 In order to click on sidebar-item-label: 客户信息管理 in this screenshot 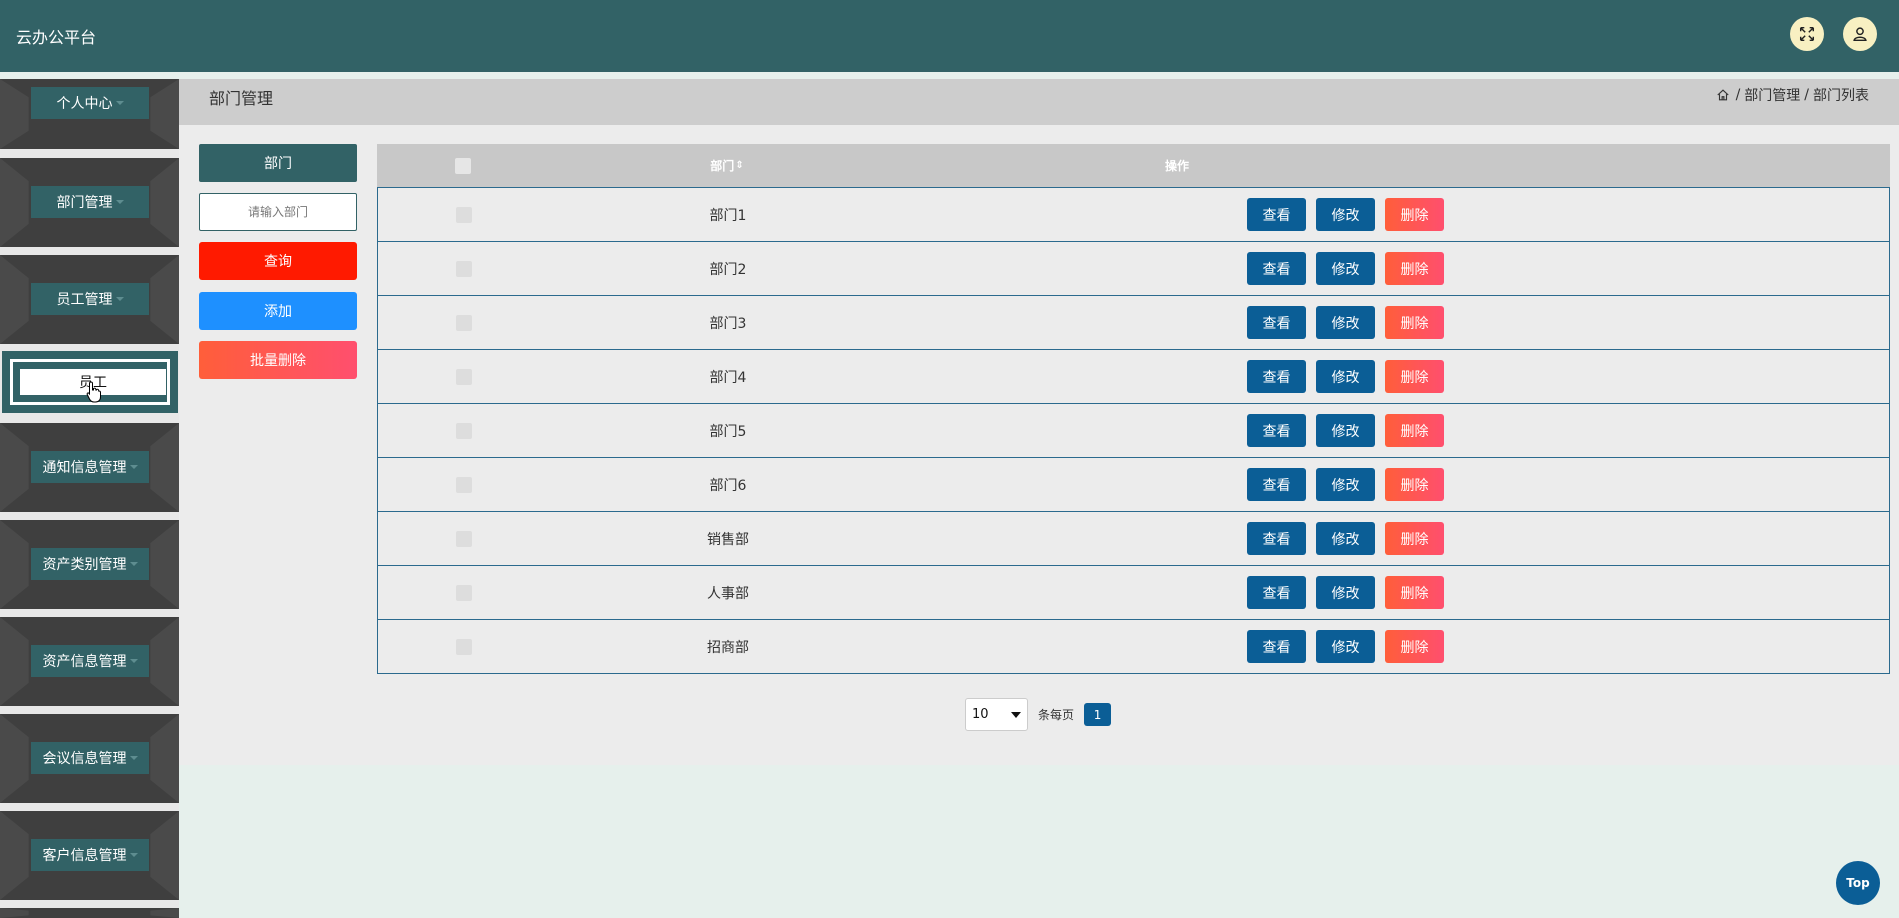, I will do `click(84, 856)`.